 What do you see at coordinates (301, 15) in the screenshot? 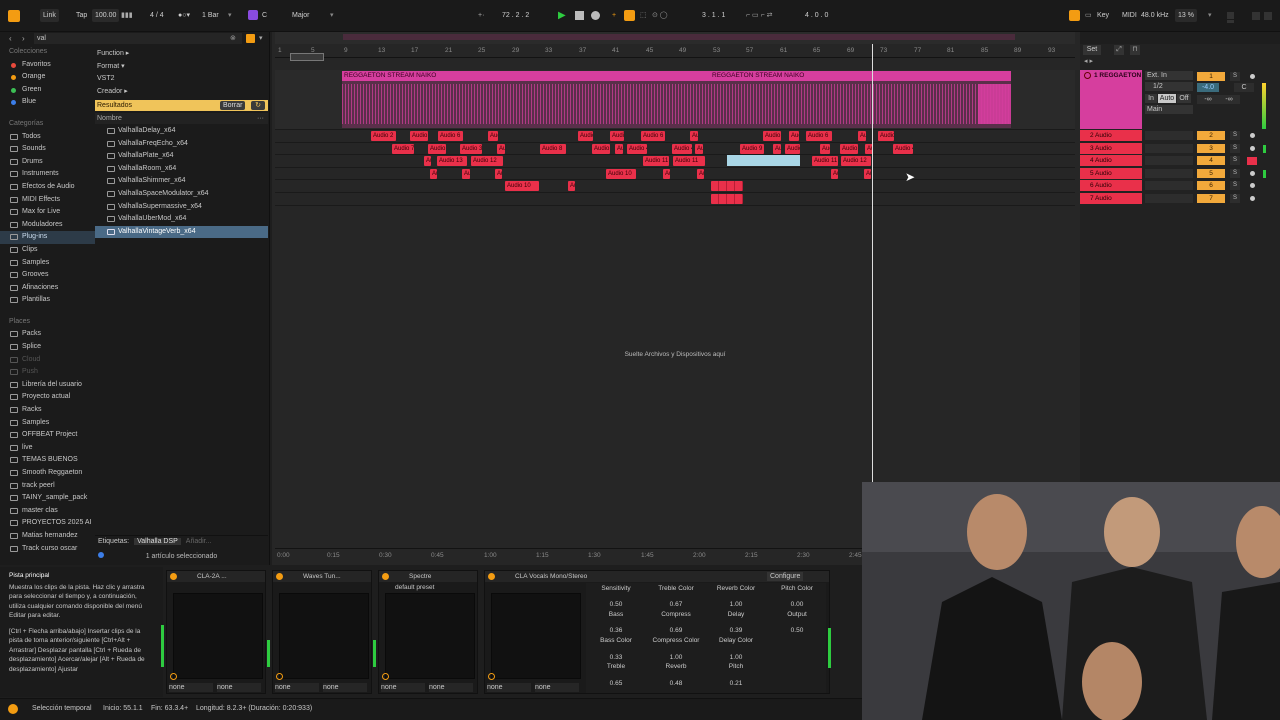
I see `scale-select: Major` at bounding box center [301, 15].